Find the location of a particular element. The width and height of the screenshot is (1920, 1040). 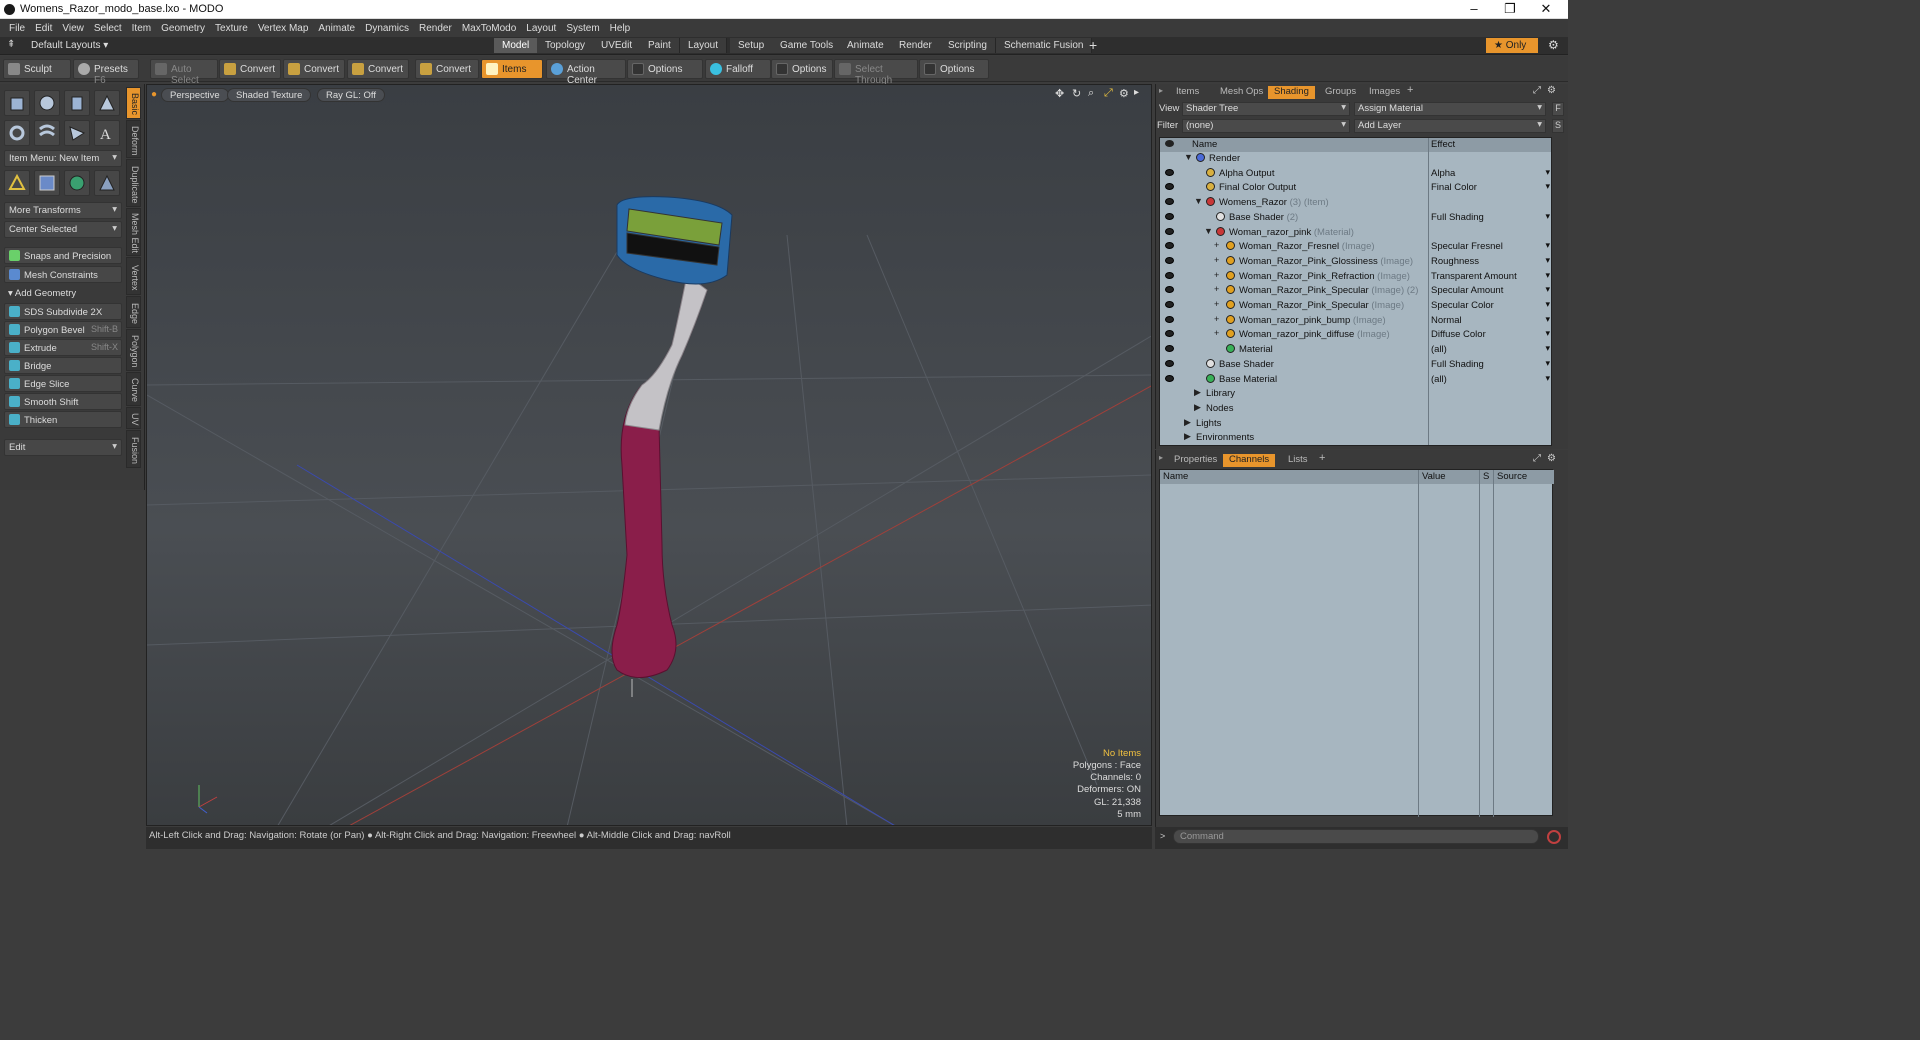

menu-geometry: Geometry is located at coordinates (183, 28).